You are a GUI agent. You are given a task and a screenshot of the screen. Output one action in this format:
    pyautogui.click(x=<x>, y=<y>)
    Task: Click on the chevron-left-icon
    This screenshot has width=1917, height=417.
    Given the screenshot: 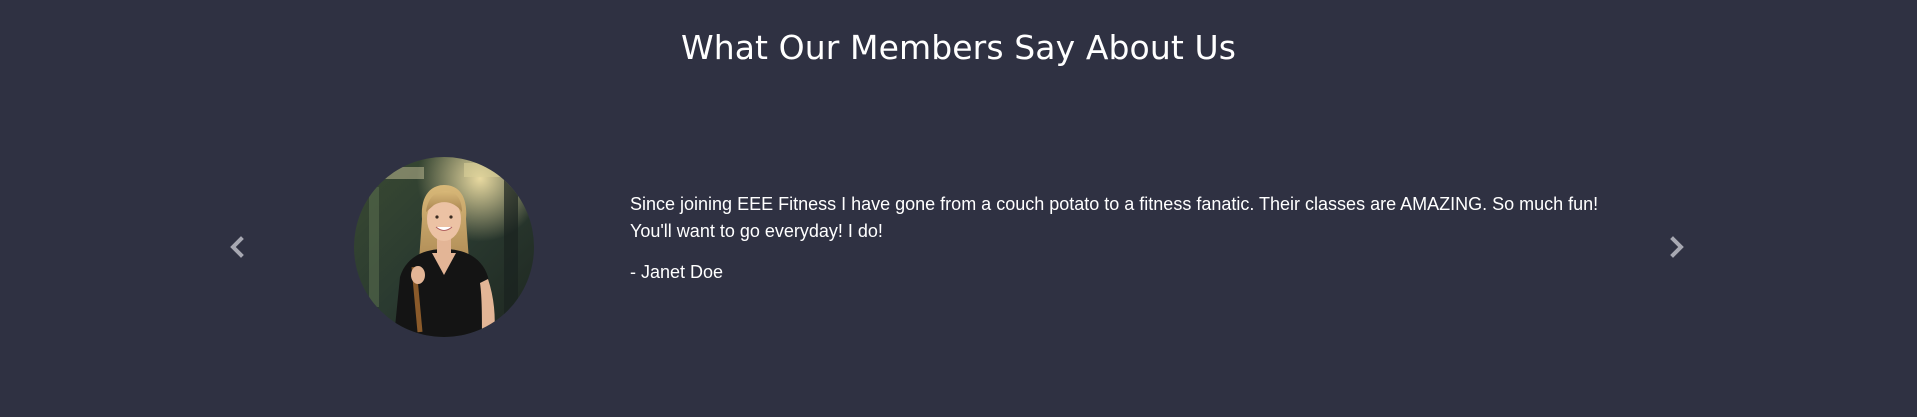 What is the action you would take?
    pyautogui.click(x=237, y=247)
    